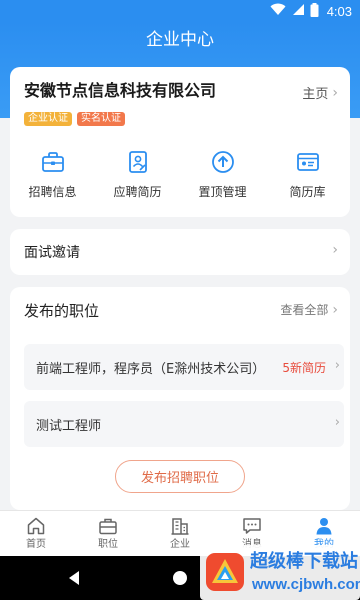  Describe the element at coordinates (180, 544) in the screenshot. I see `tab-label: 企业` at that location.